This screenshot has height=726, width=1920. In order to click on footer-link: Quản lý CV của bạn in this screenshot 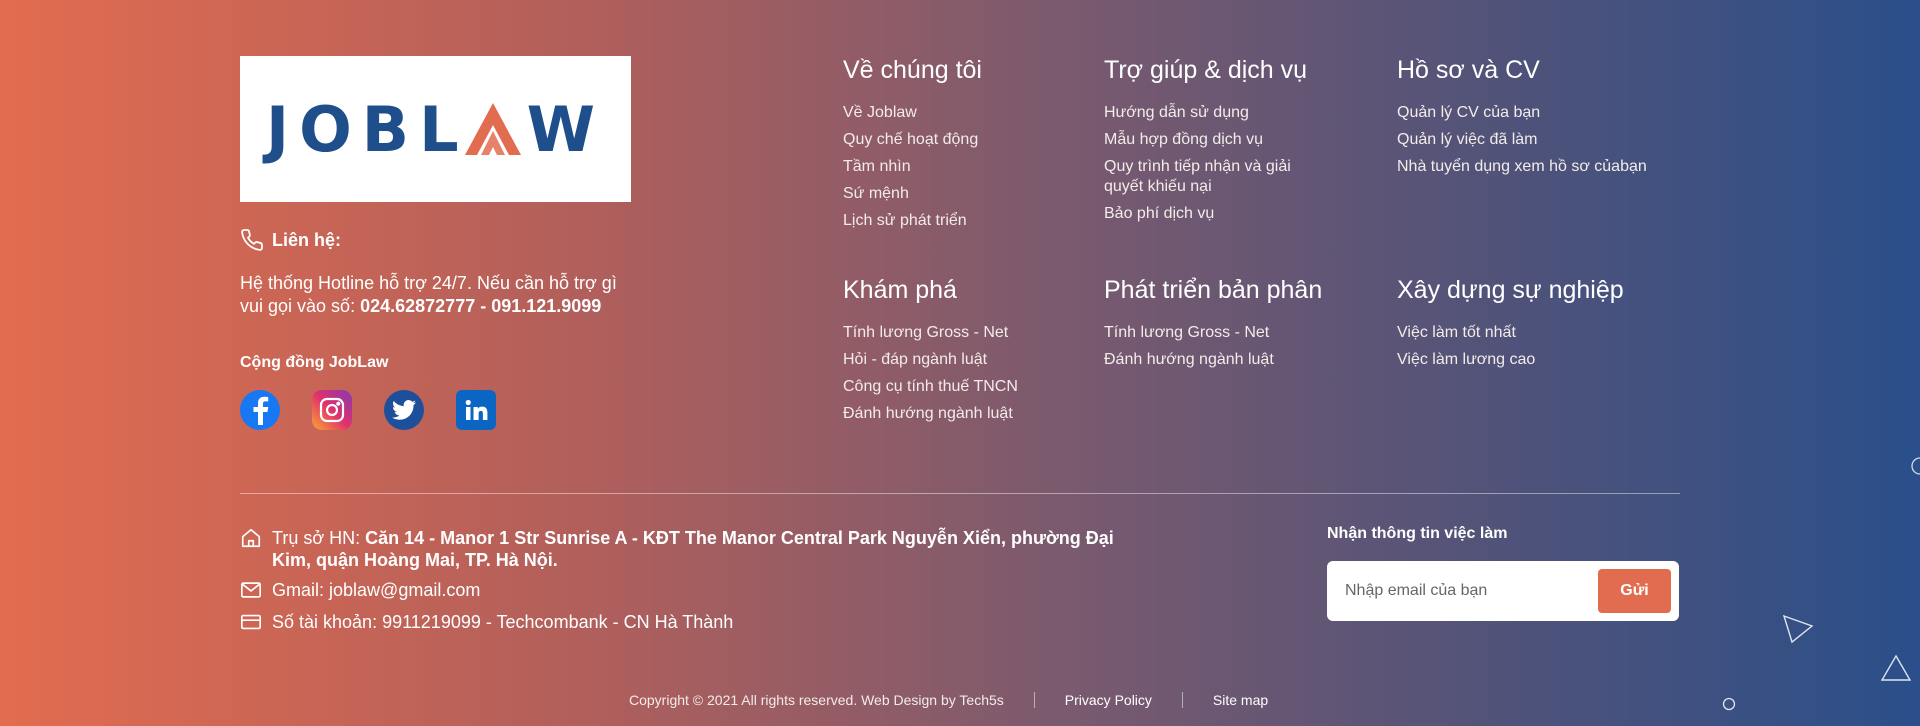, I will do `click(1522, 113)`.